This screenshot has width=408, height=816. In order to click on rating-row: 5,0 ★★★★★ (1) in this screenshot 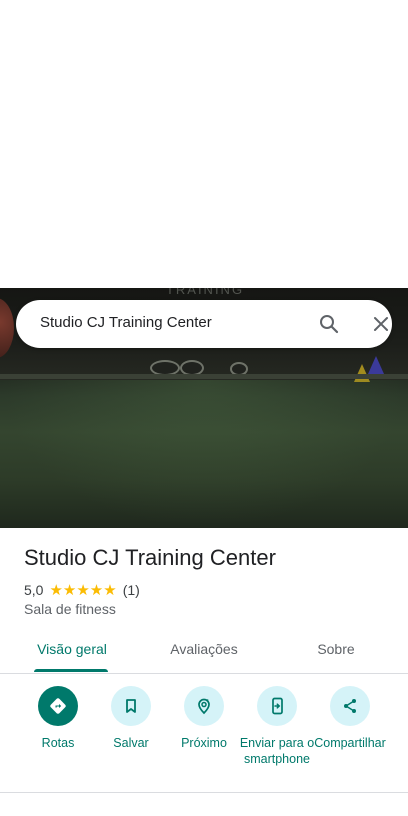, I will do `click(82, 590)`.